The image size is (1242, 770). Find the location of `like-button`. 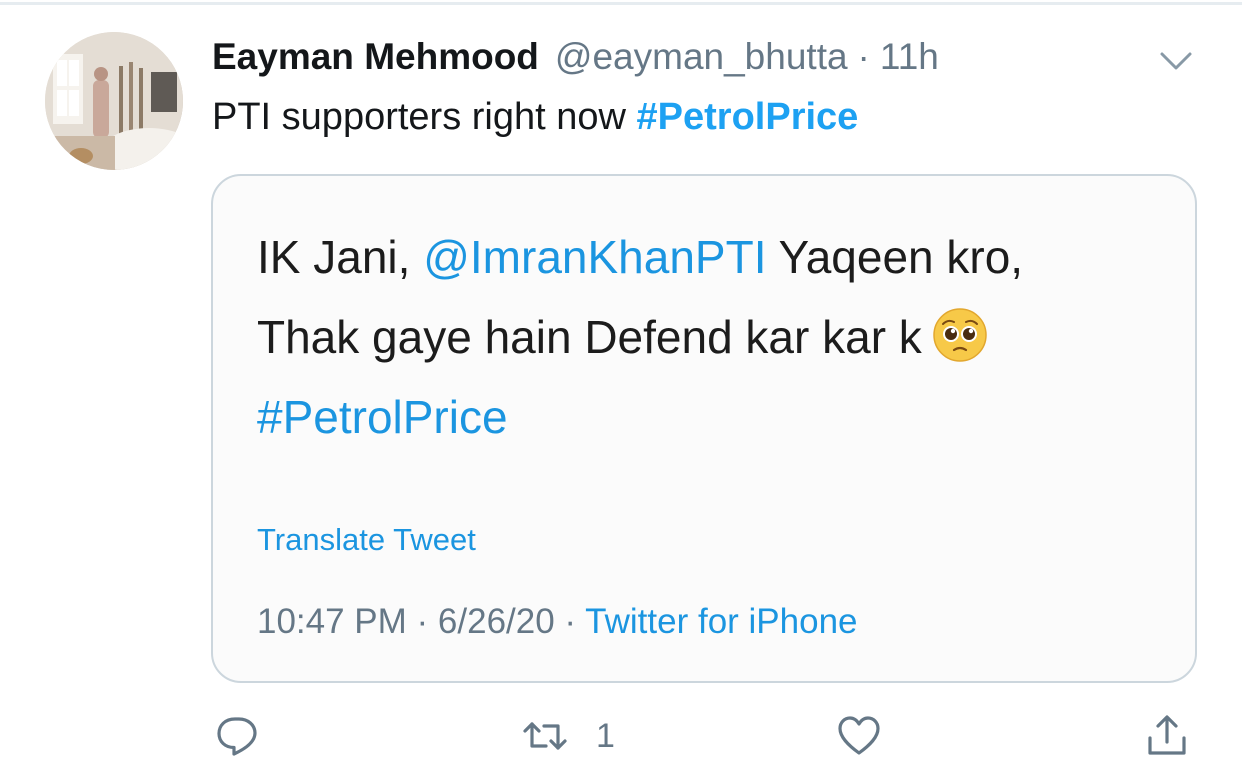

like-button is located at coordinates (859, 736).